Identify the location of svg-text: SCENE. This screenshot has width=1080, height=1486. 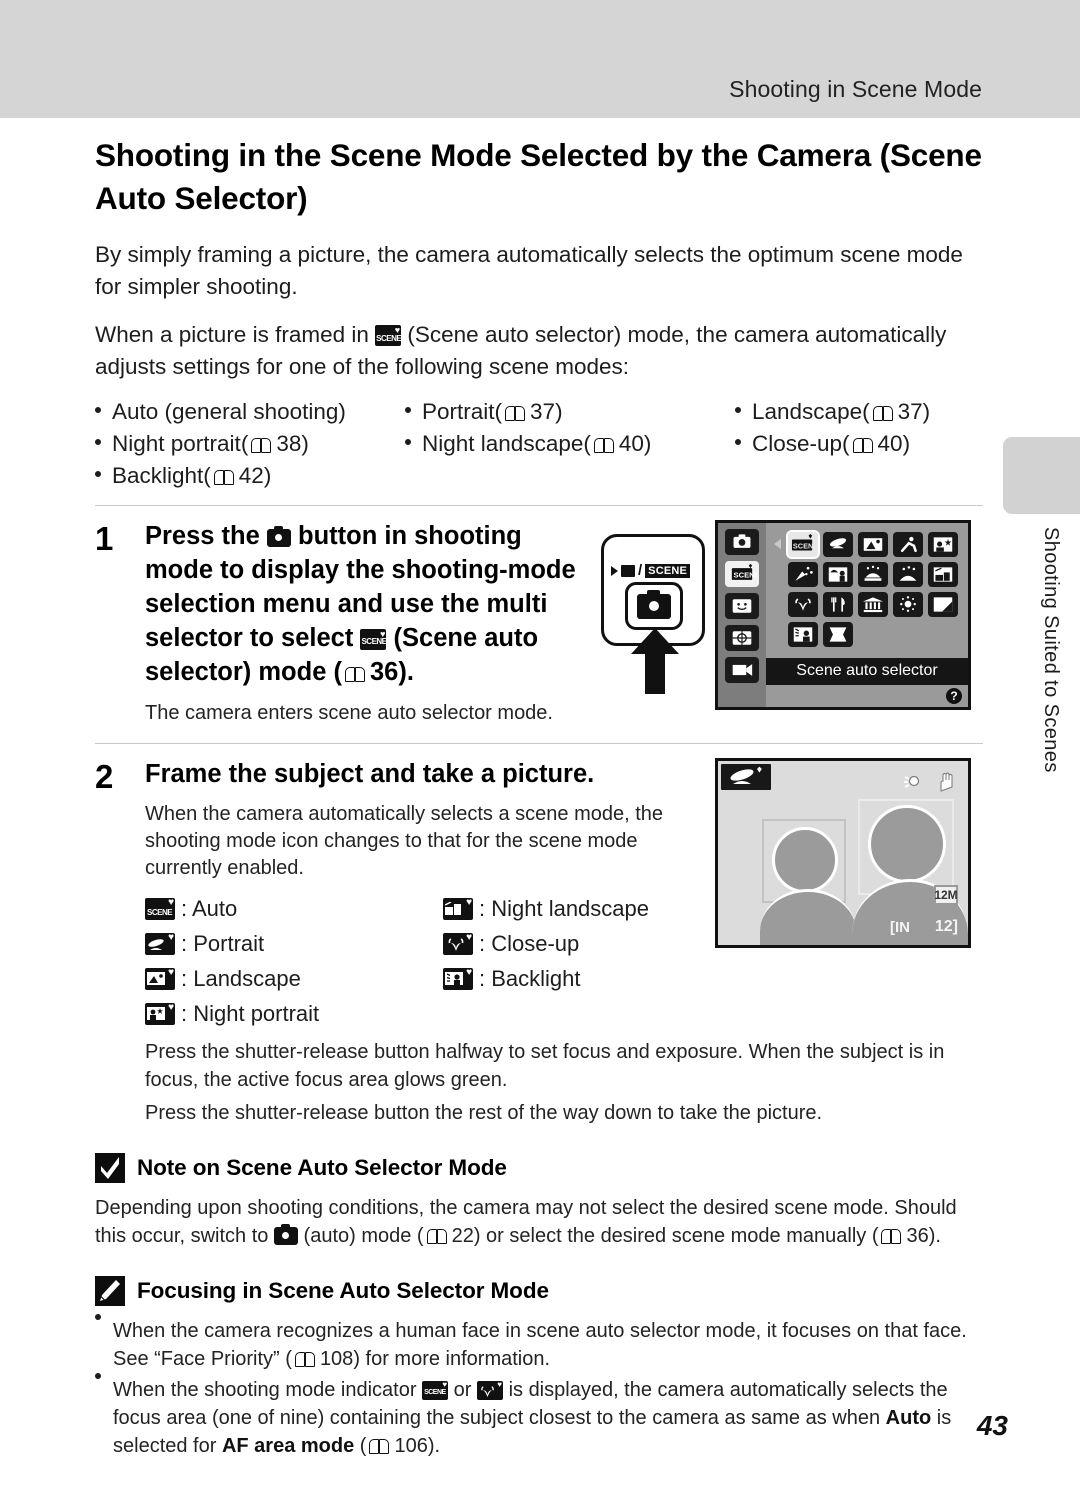
(805, 546).